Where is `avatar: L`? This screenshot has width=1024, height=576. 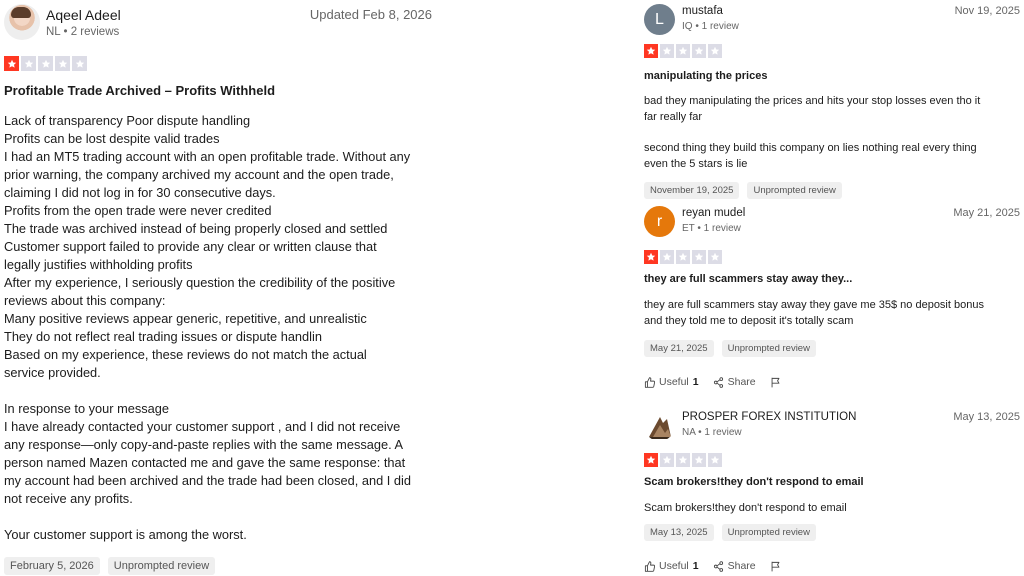
avatar: L is located at coordinates (659, 19).